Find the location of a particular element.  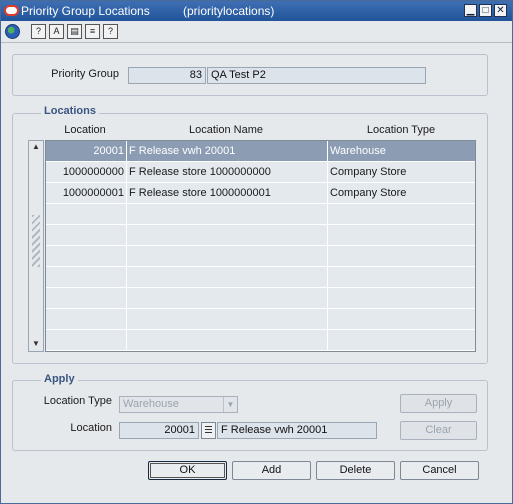

location-name-field: F Release vwh 20001 is located at coordinates (297, 430).